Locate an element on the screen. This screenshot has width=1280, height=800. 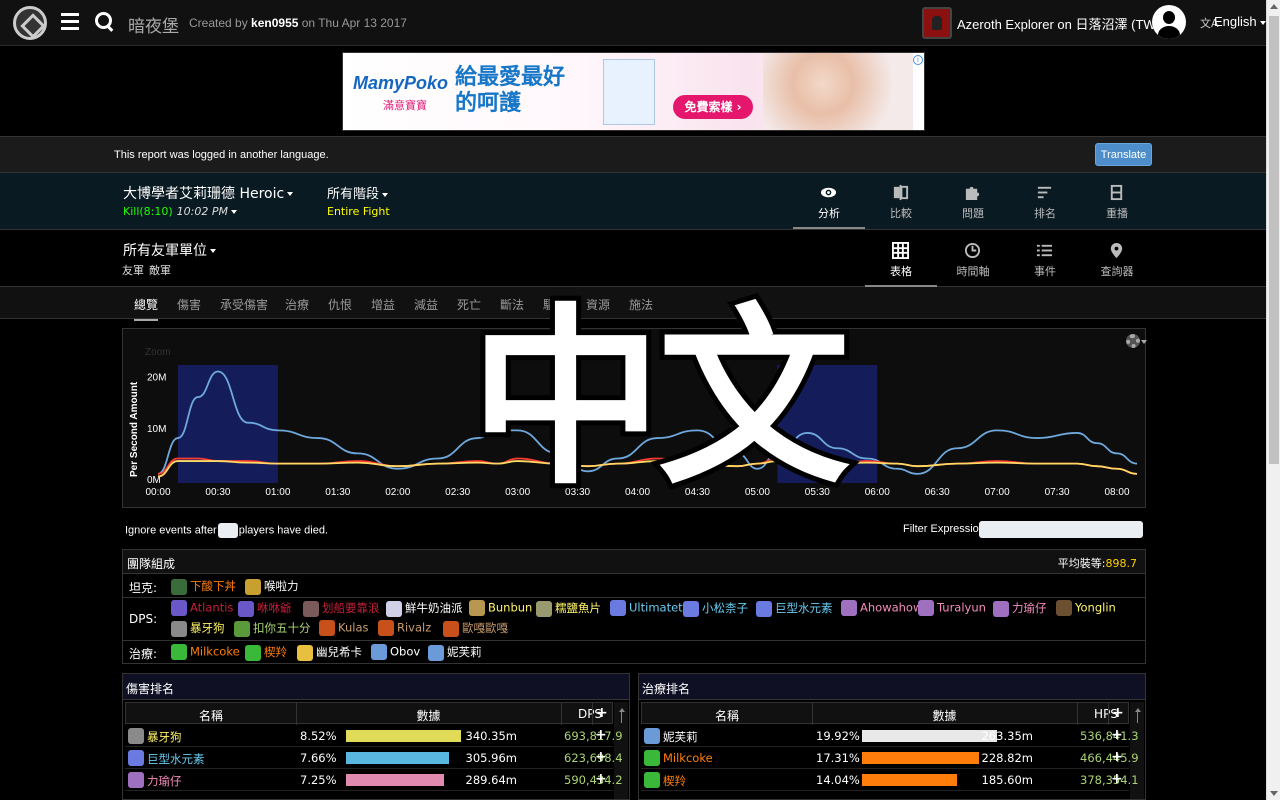
player-entry: 妮芙莉 is located at coordinates (455, 652).